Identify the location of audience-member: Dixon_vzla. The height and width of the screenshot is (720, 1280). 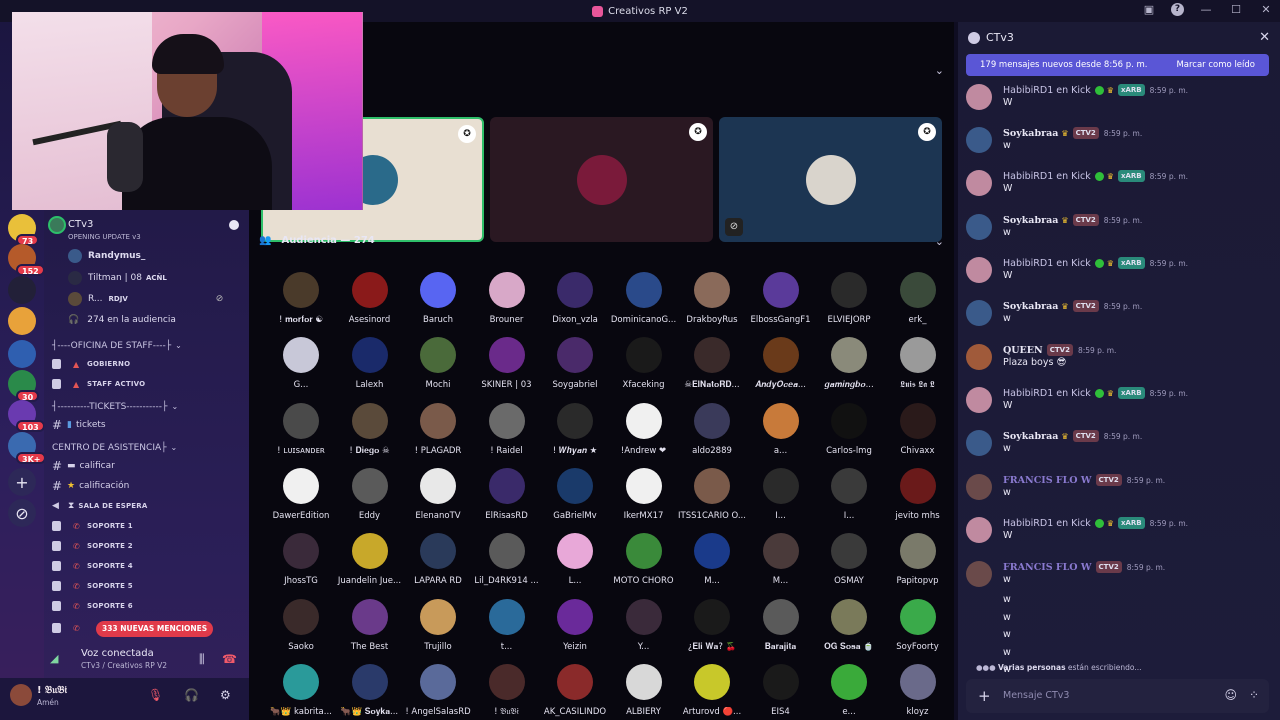
(575, 302).